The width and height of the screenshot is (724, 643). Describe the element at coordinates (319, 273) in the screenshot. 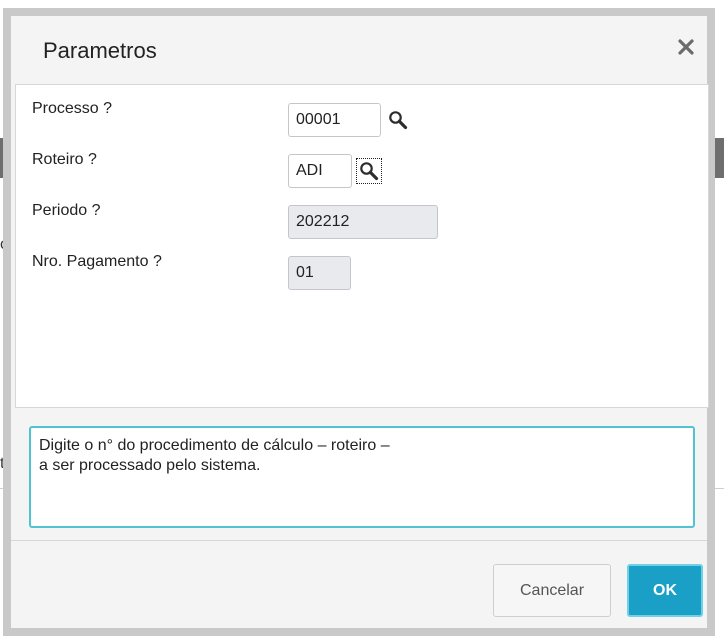

I see `nro-pagamento-field` at that location.